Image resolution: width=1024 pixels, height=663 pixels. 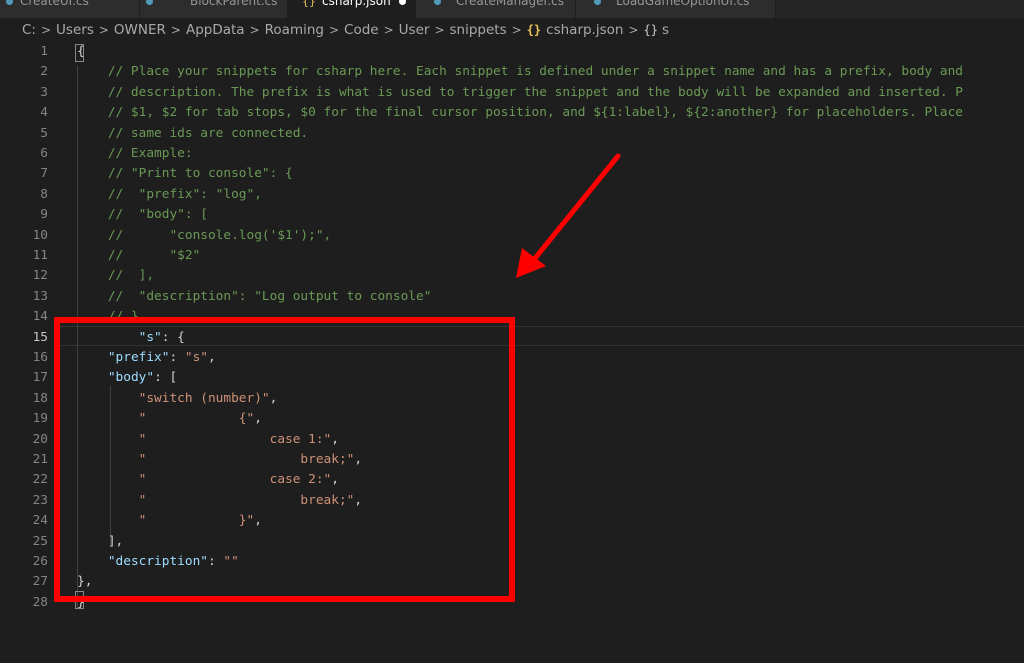 What do you see at coordinates (214, 9) in the screenshot?
I see `tab-blockparent: BlockParent.cs` at bounding box center [214, 9].